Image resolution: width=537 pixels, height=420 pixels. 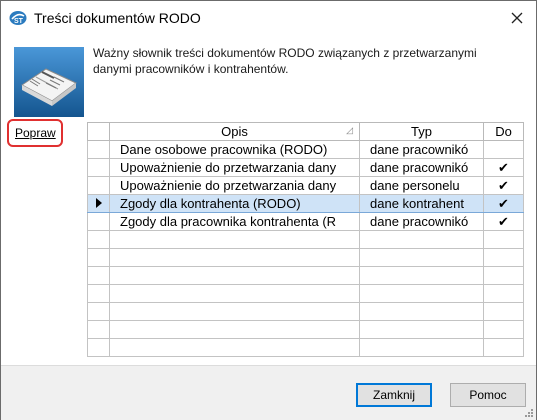 I want to click on close-icon, so click(x=517, y=18).